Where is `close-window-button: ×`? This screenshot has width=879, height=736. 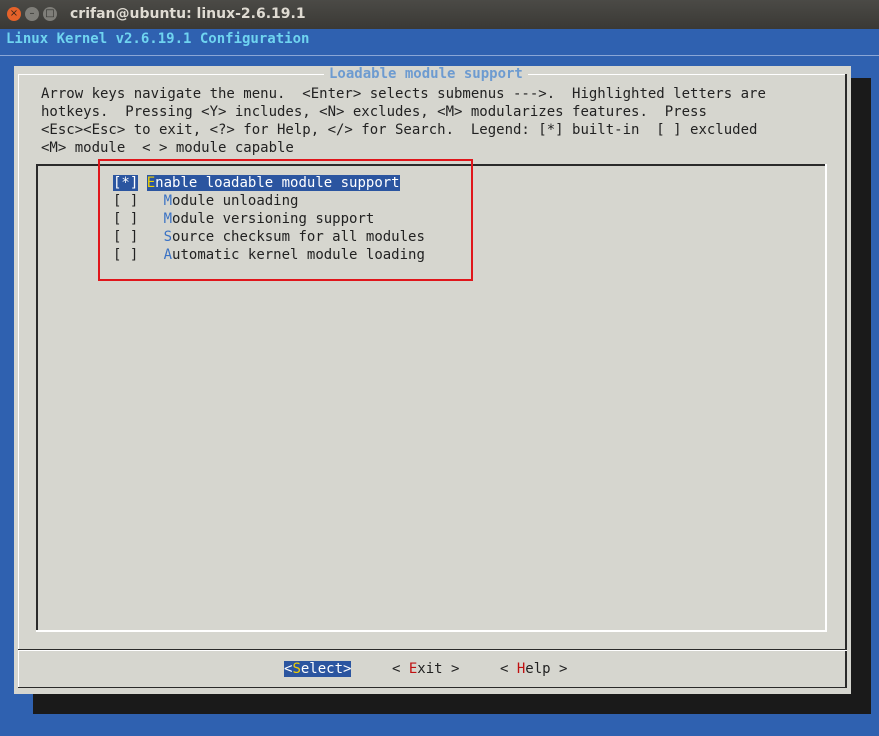 close-window-button: × is located at coordinates (14, 14).